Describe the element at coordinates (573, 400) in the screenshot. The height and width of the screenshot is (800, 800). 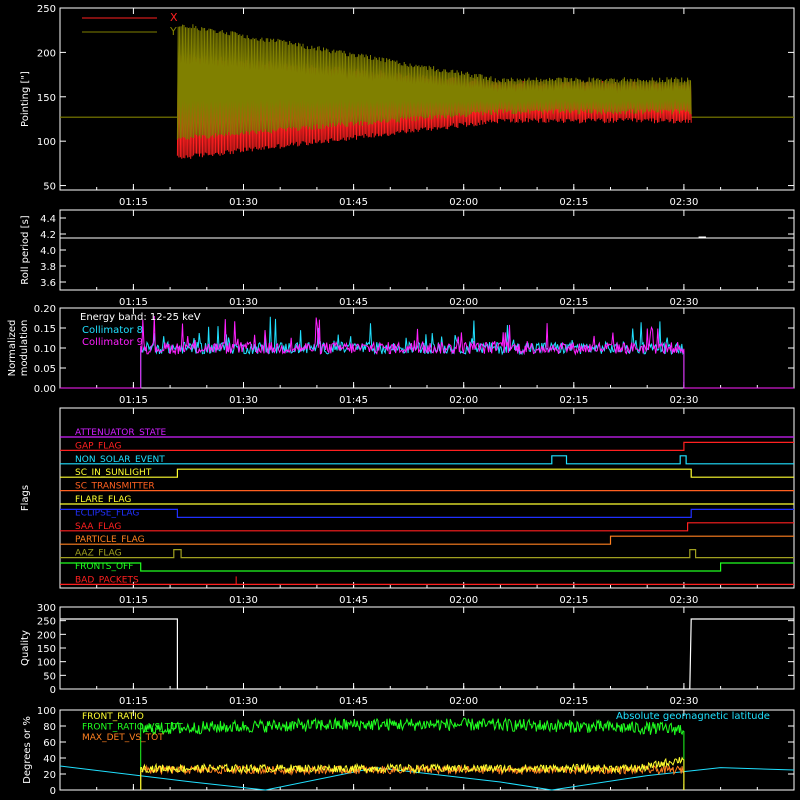
I see `modulation-xtick-label: 02:15` at that location.